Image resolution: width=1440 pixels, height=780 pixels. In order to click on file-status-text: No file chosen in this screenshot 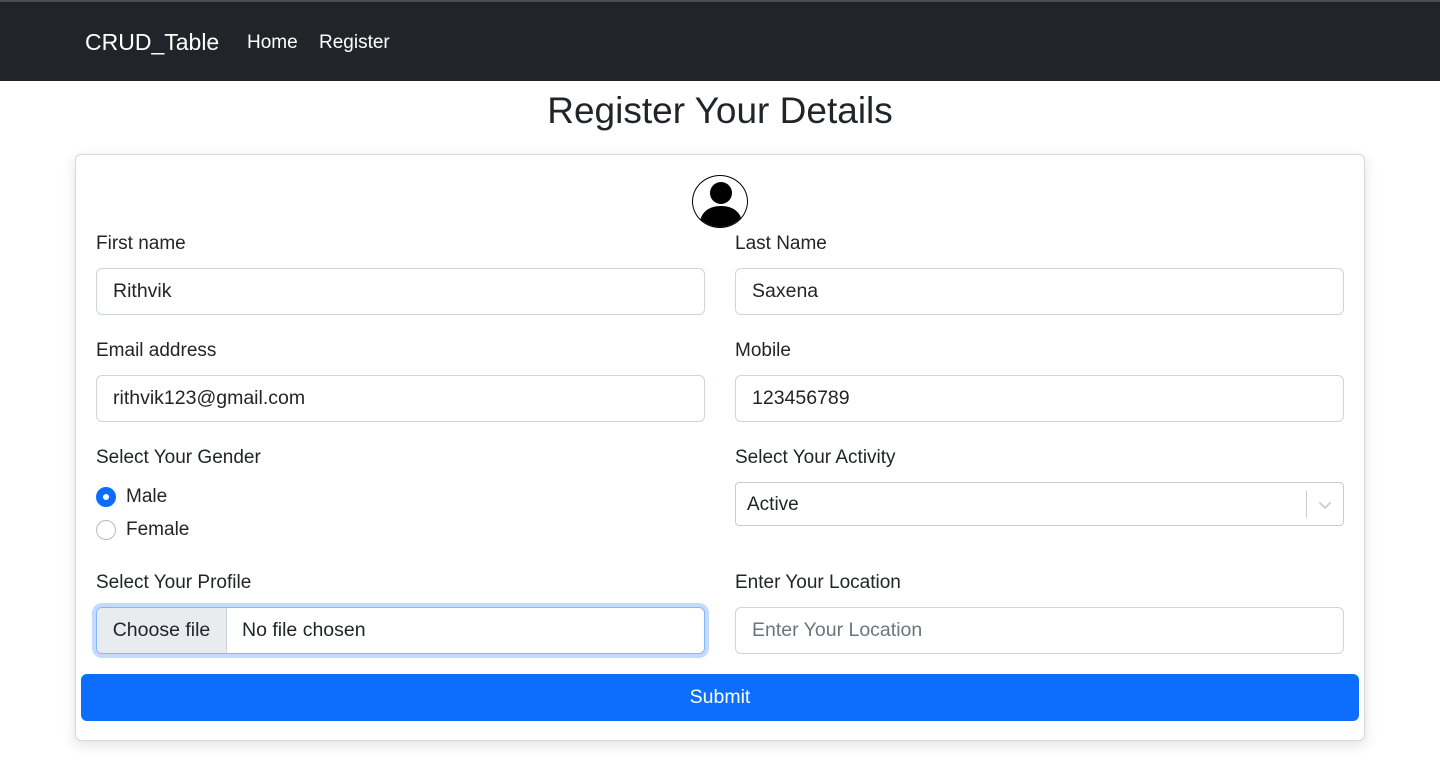, I will do `click(304, 630)`.